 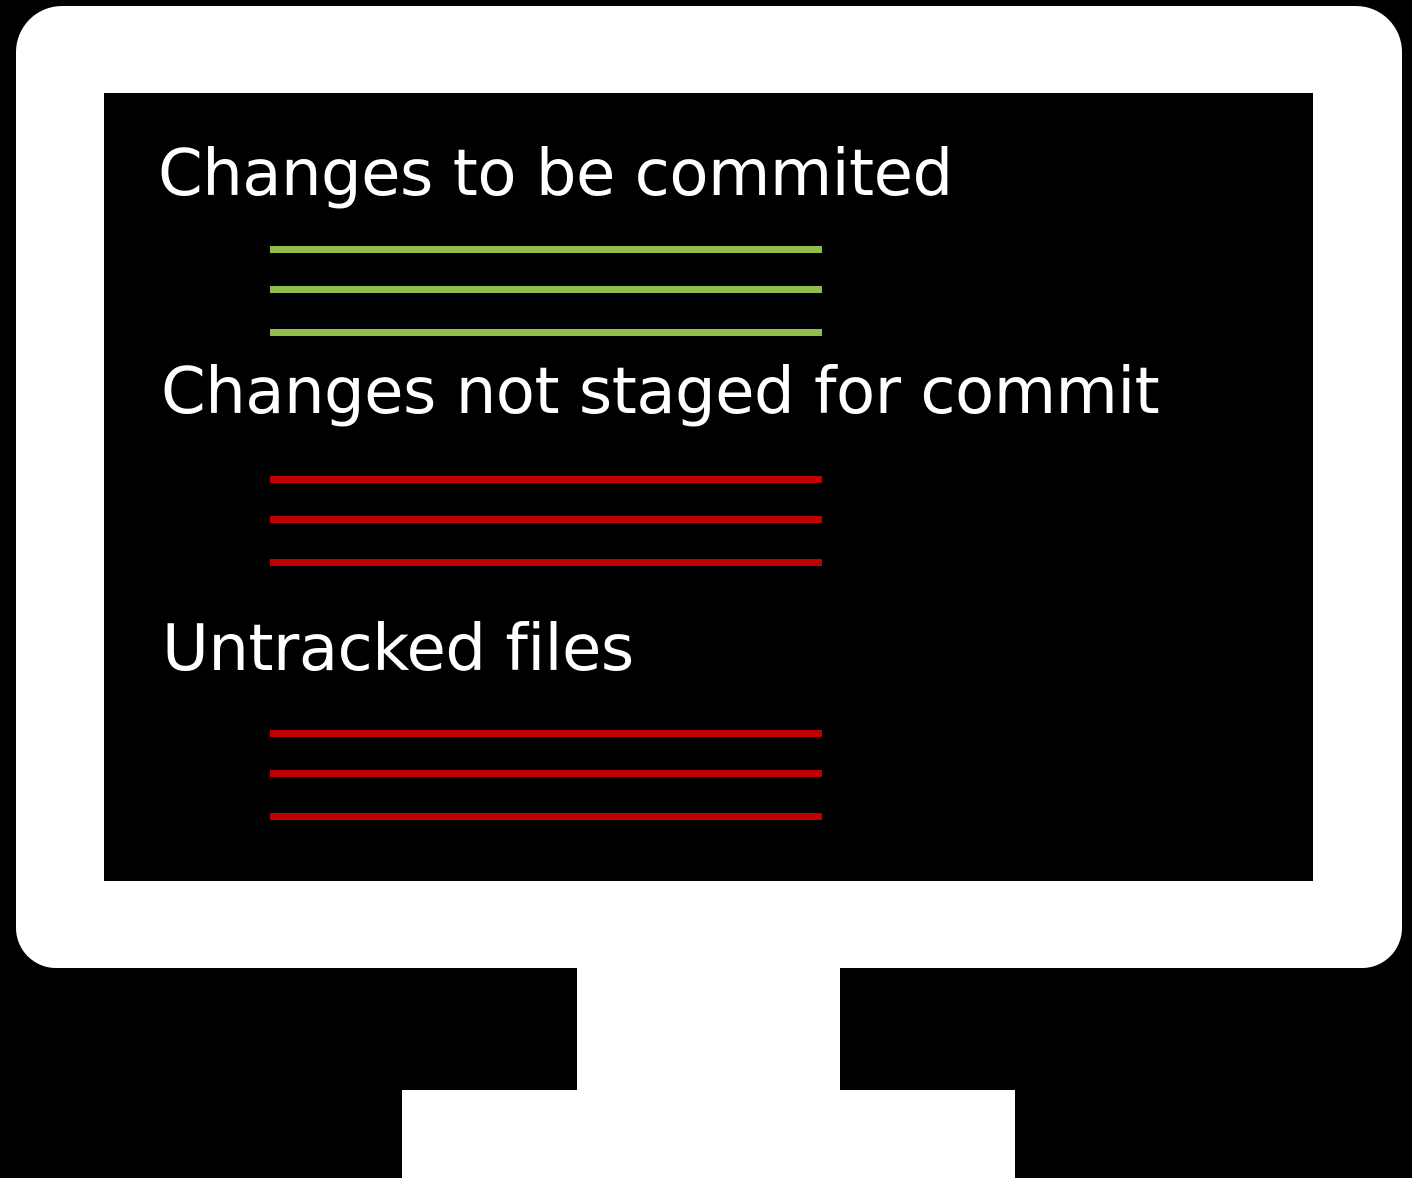 What do you see at coordinates (398, 649) in the screenshot?
I see `section-heading-untracked: Untracked files` at bounding box center [398, 649].